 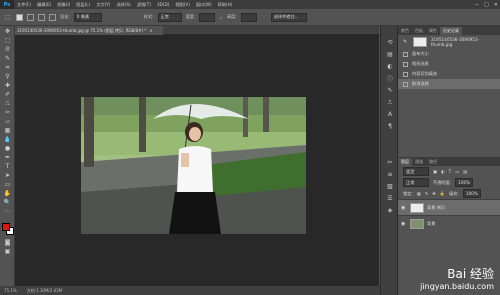 I want to click on info-panel-icon: ⓘ, so click(x=390, y=78).